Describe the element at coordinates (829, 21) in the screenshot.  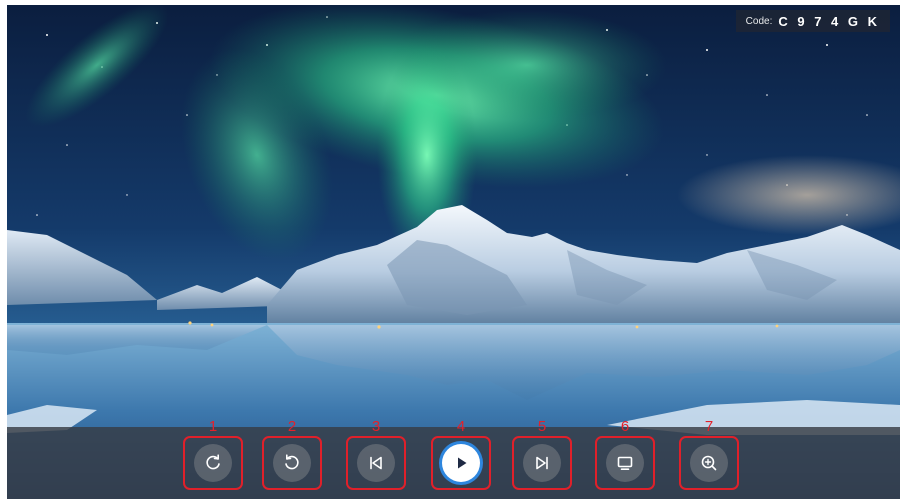
I see `code-value: C 9 7 4 G K` at that location.